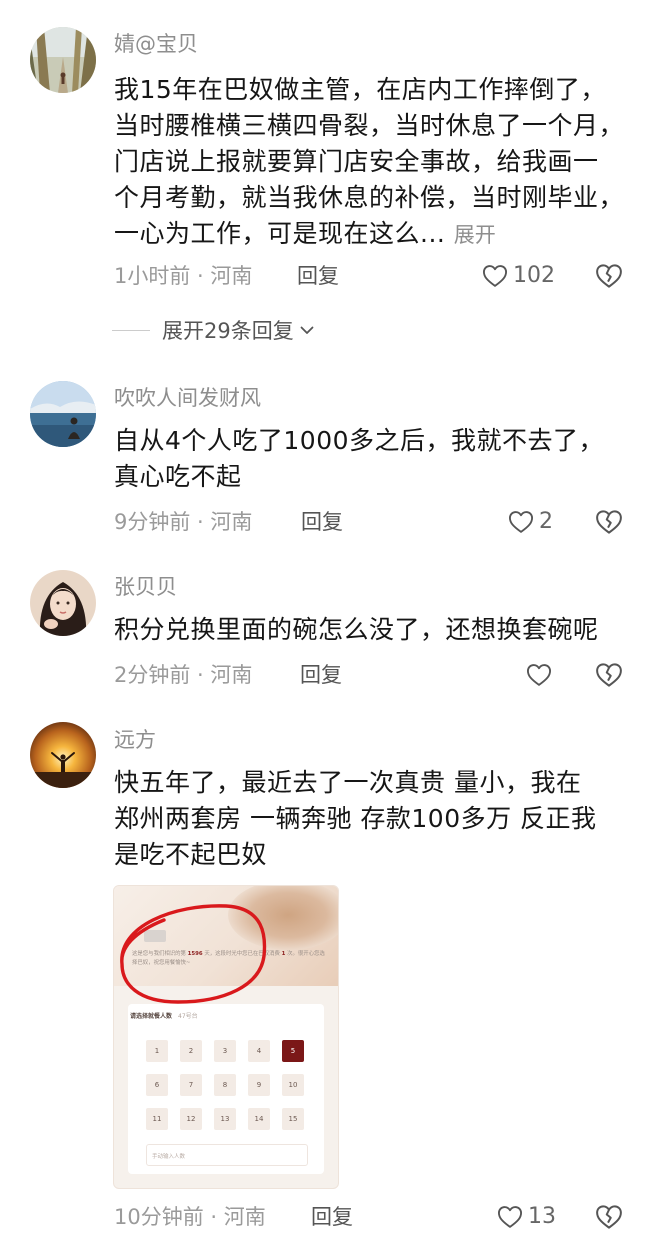 Image resolution: width=660 pixels, height=1240 pixels. I want to click on comment-text: 自从4个人吃了1000多之后，我就不去了， 真心吃不起, so click(375, 459).